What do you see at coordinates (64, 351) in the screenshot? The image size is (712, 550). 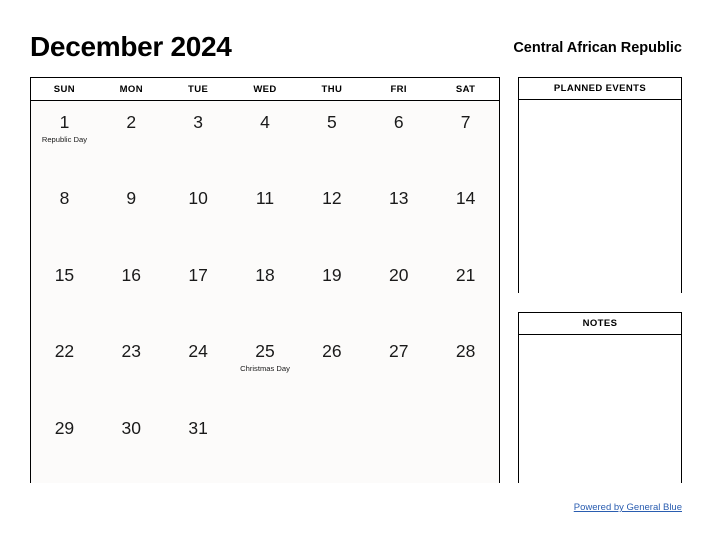 I see `day-number: 22` at bounding box center [64, 351].